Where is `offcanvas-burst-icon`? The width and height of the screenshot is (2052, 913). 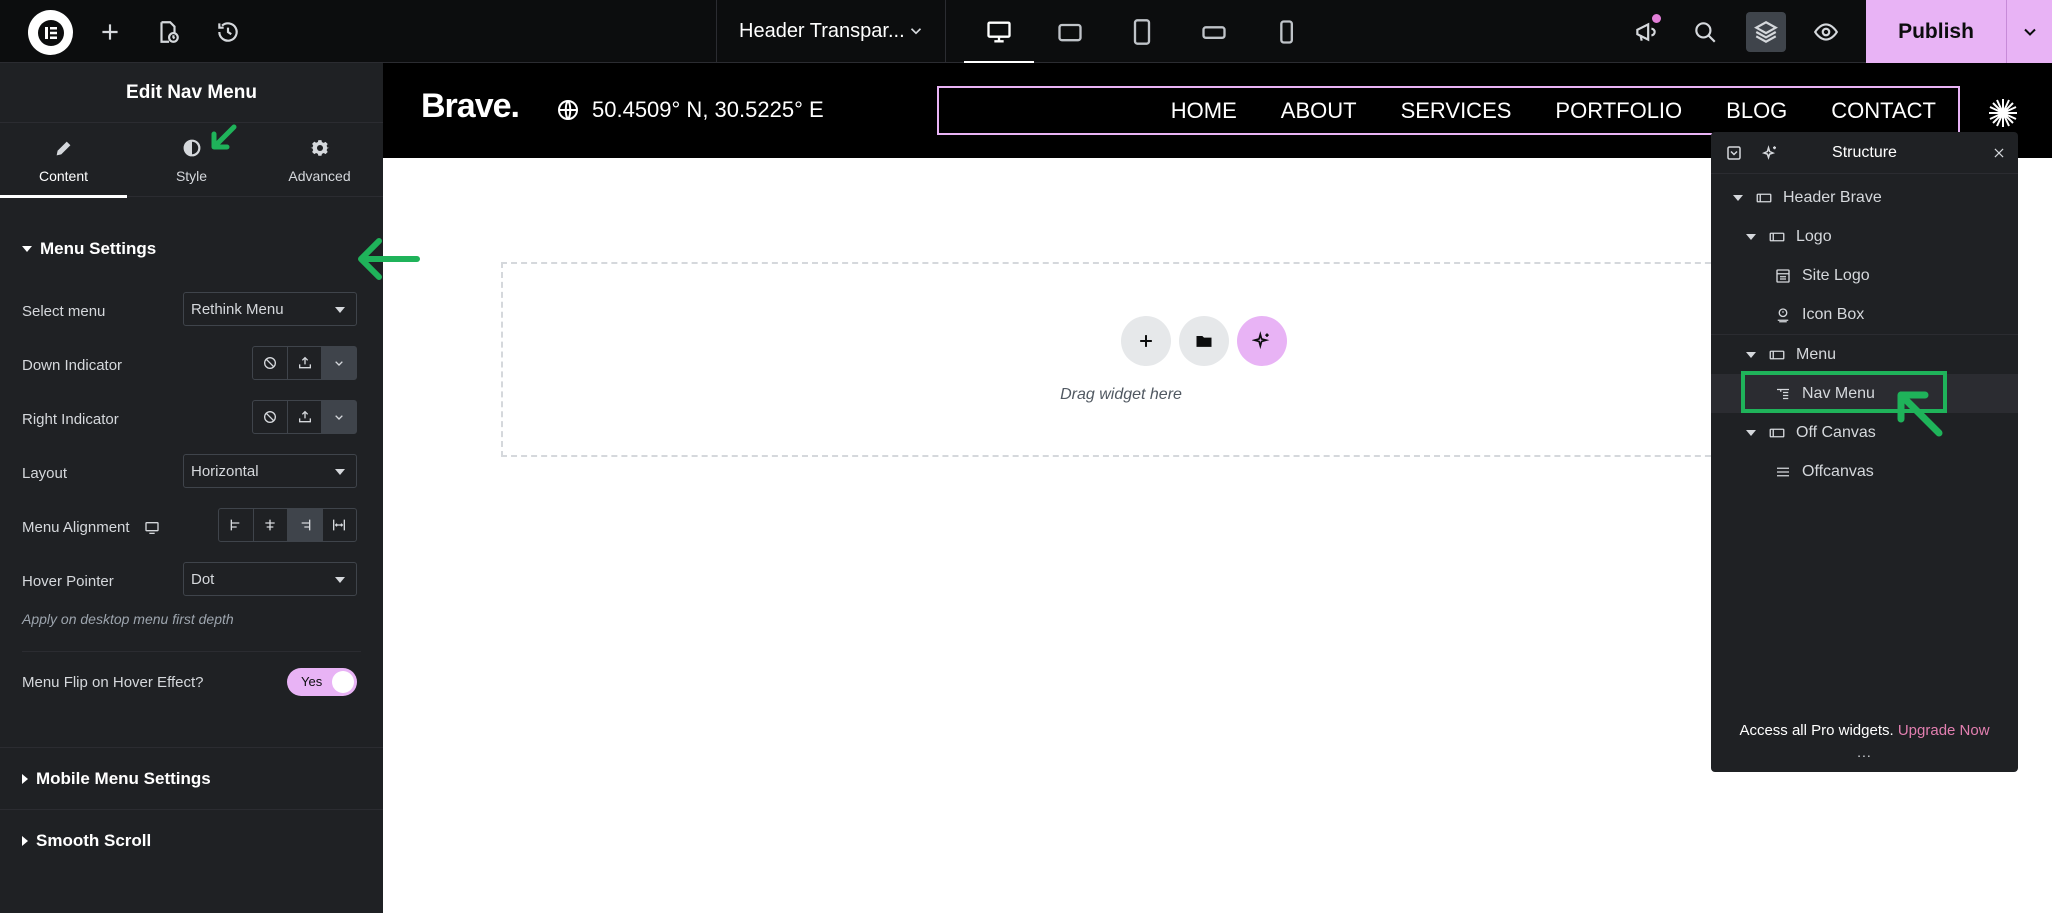
offcanvas-burst-icon is located at coordinates (2003, 113).